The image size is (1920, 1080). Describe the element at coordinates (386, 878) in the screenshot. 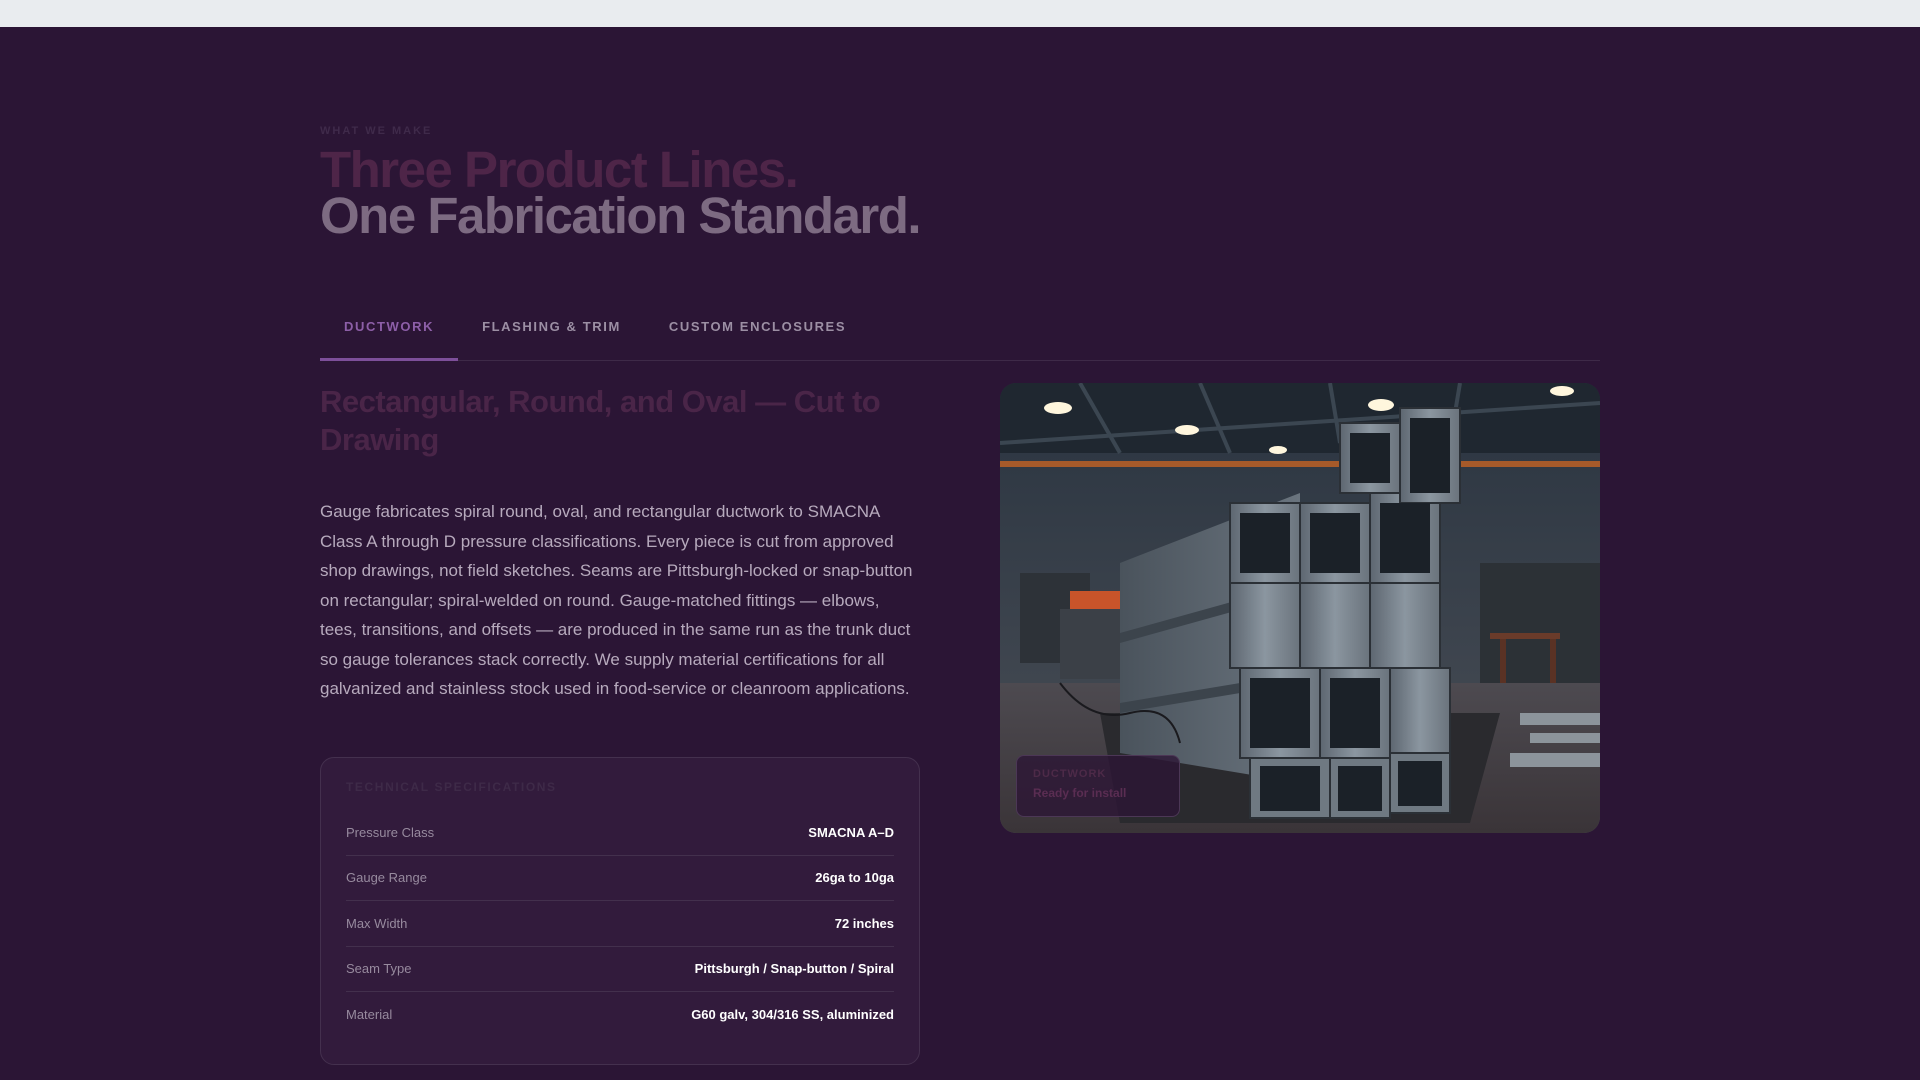

I see `spec-label: Gauge Range` at that location.